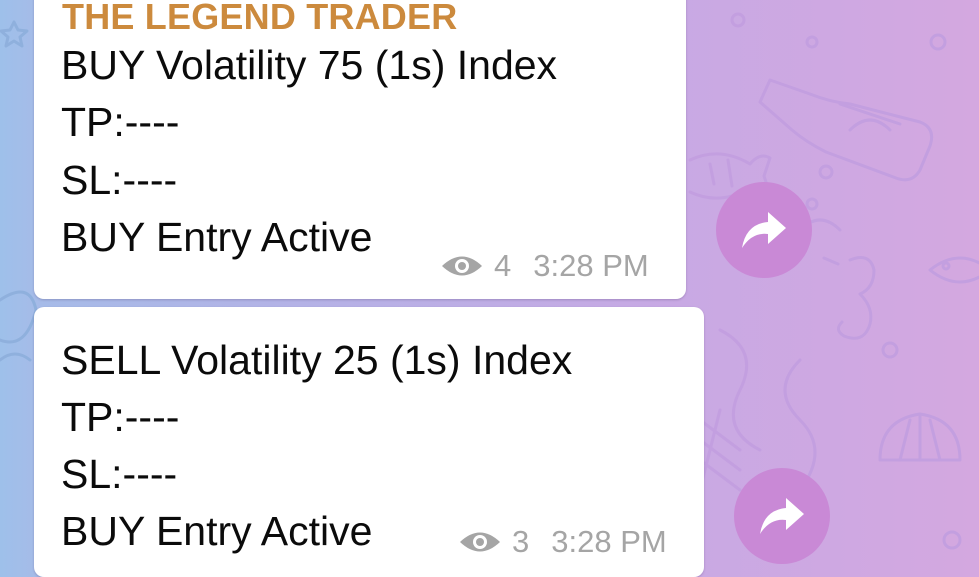 This screenshot has height=577, width=979. Describe the element at coordinates (920, 437) in the screenshot. I see `wallpaper-shell` at that location.